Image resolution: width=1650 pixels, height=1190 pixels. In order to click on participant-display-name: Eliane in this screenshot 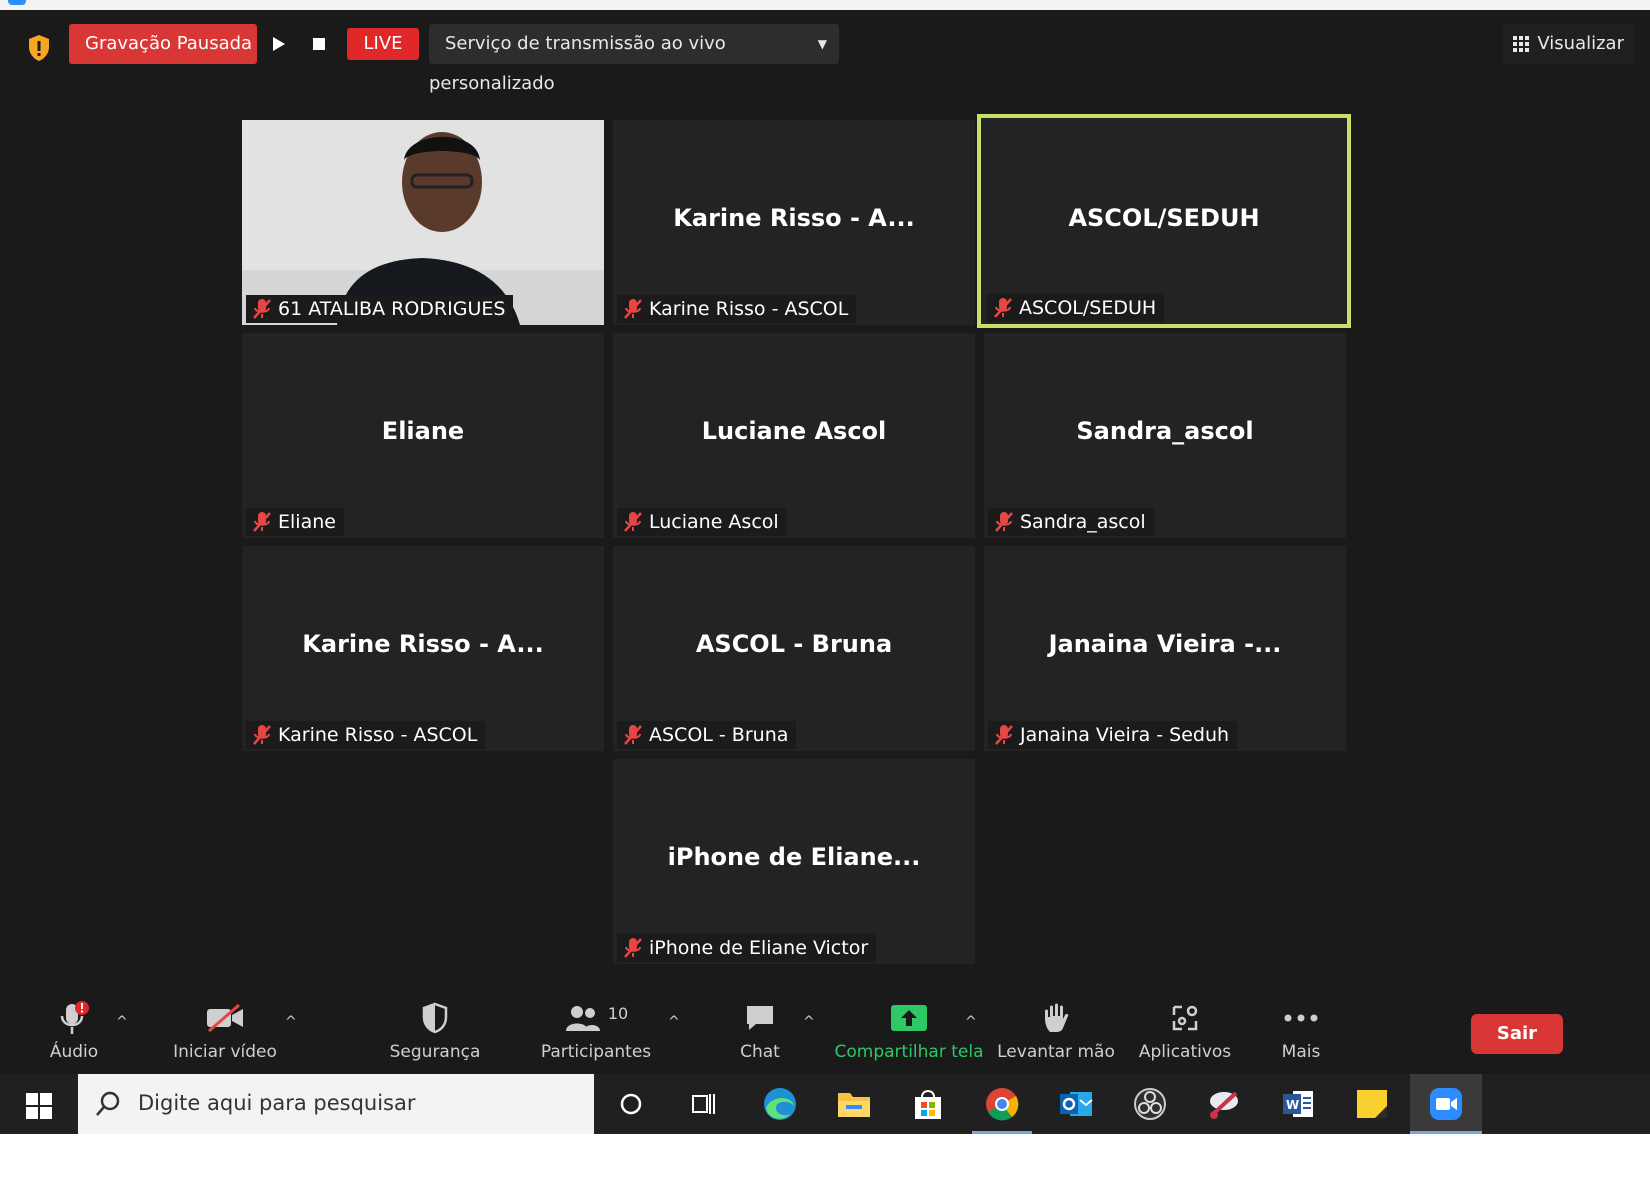, I will do `click(423, 431)`.